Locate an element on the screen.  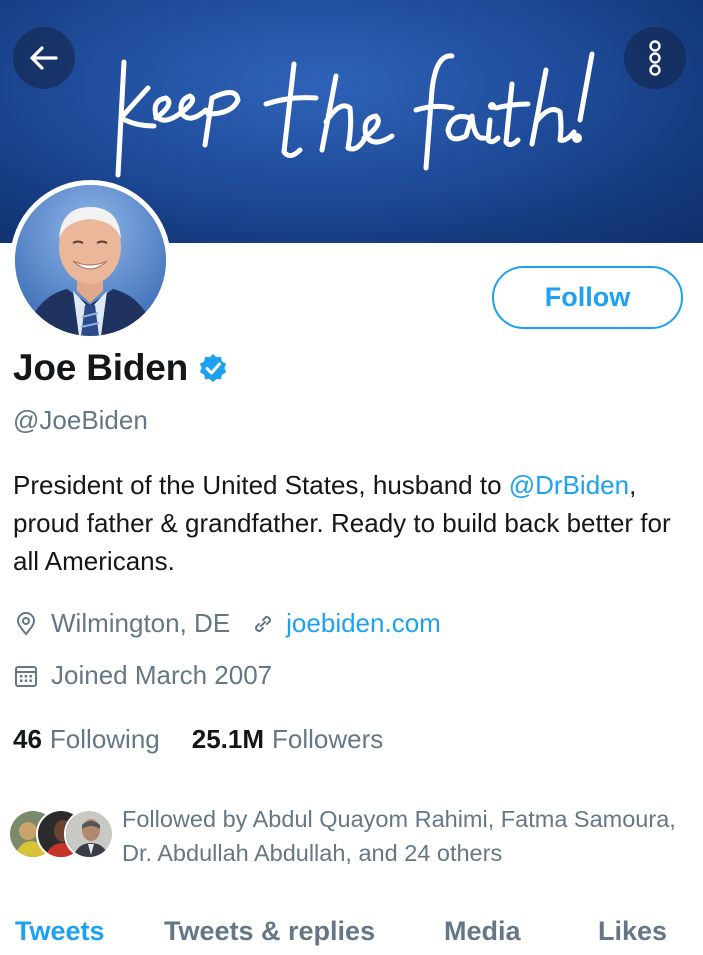
tab-likes: Likes is located at coordinates (632, 931).